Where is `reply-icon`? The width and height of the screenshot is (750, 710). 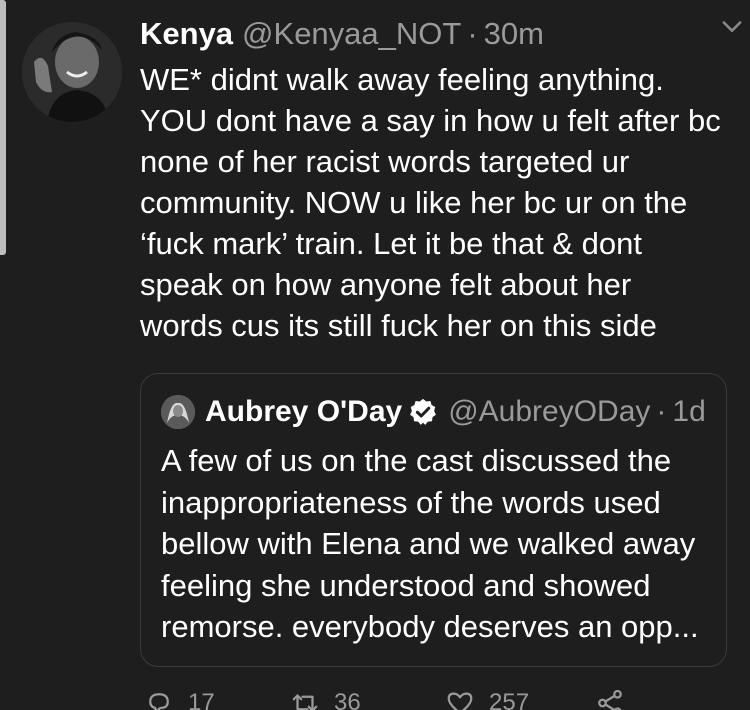 reply-icon is located at coordinates (159, 701).